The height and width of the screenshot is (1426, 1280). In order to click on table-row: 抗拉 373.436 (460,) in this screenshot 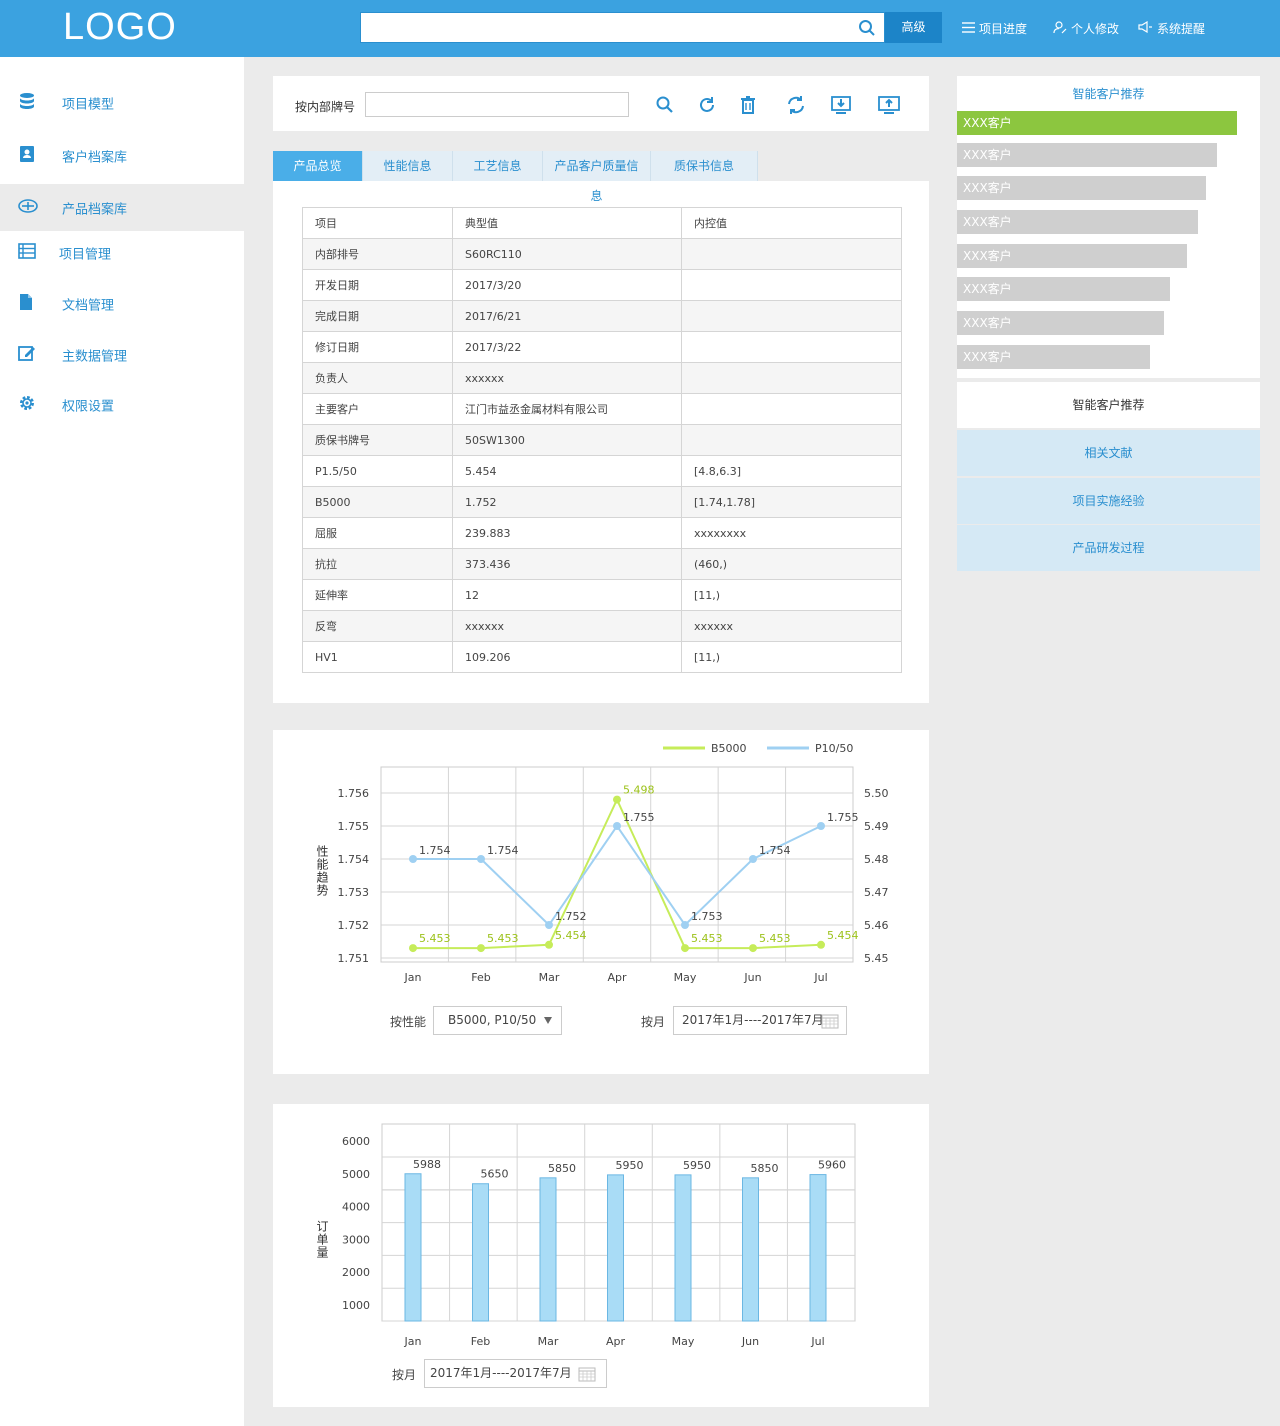, I will do `click(602, 564)`.